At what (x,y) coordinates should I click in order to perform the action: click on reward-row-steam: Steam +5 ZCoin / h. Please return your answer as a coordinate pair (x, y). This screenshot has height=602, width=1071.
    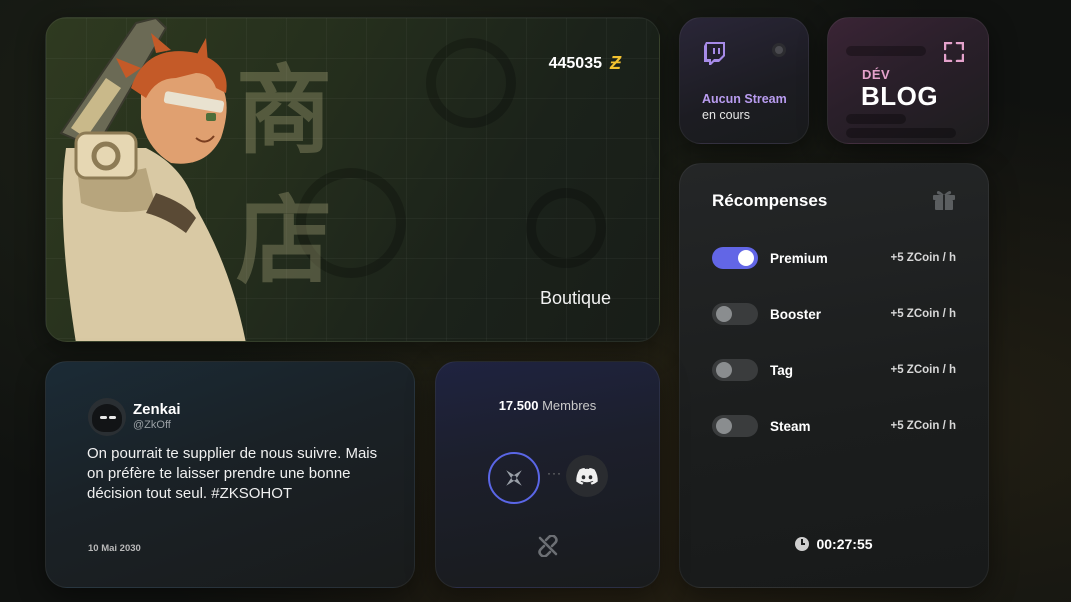
    Looking at the image, I should click on (834, 426).